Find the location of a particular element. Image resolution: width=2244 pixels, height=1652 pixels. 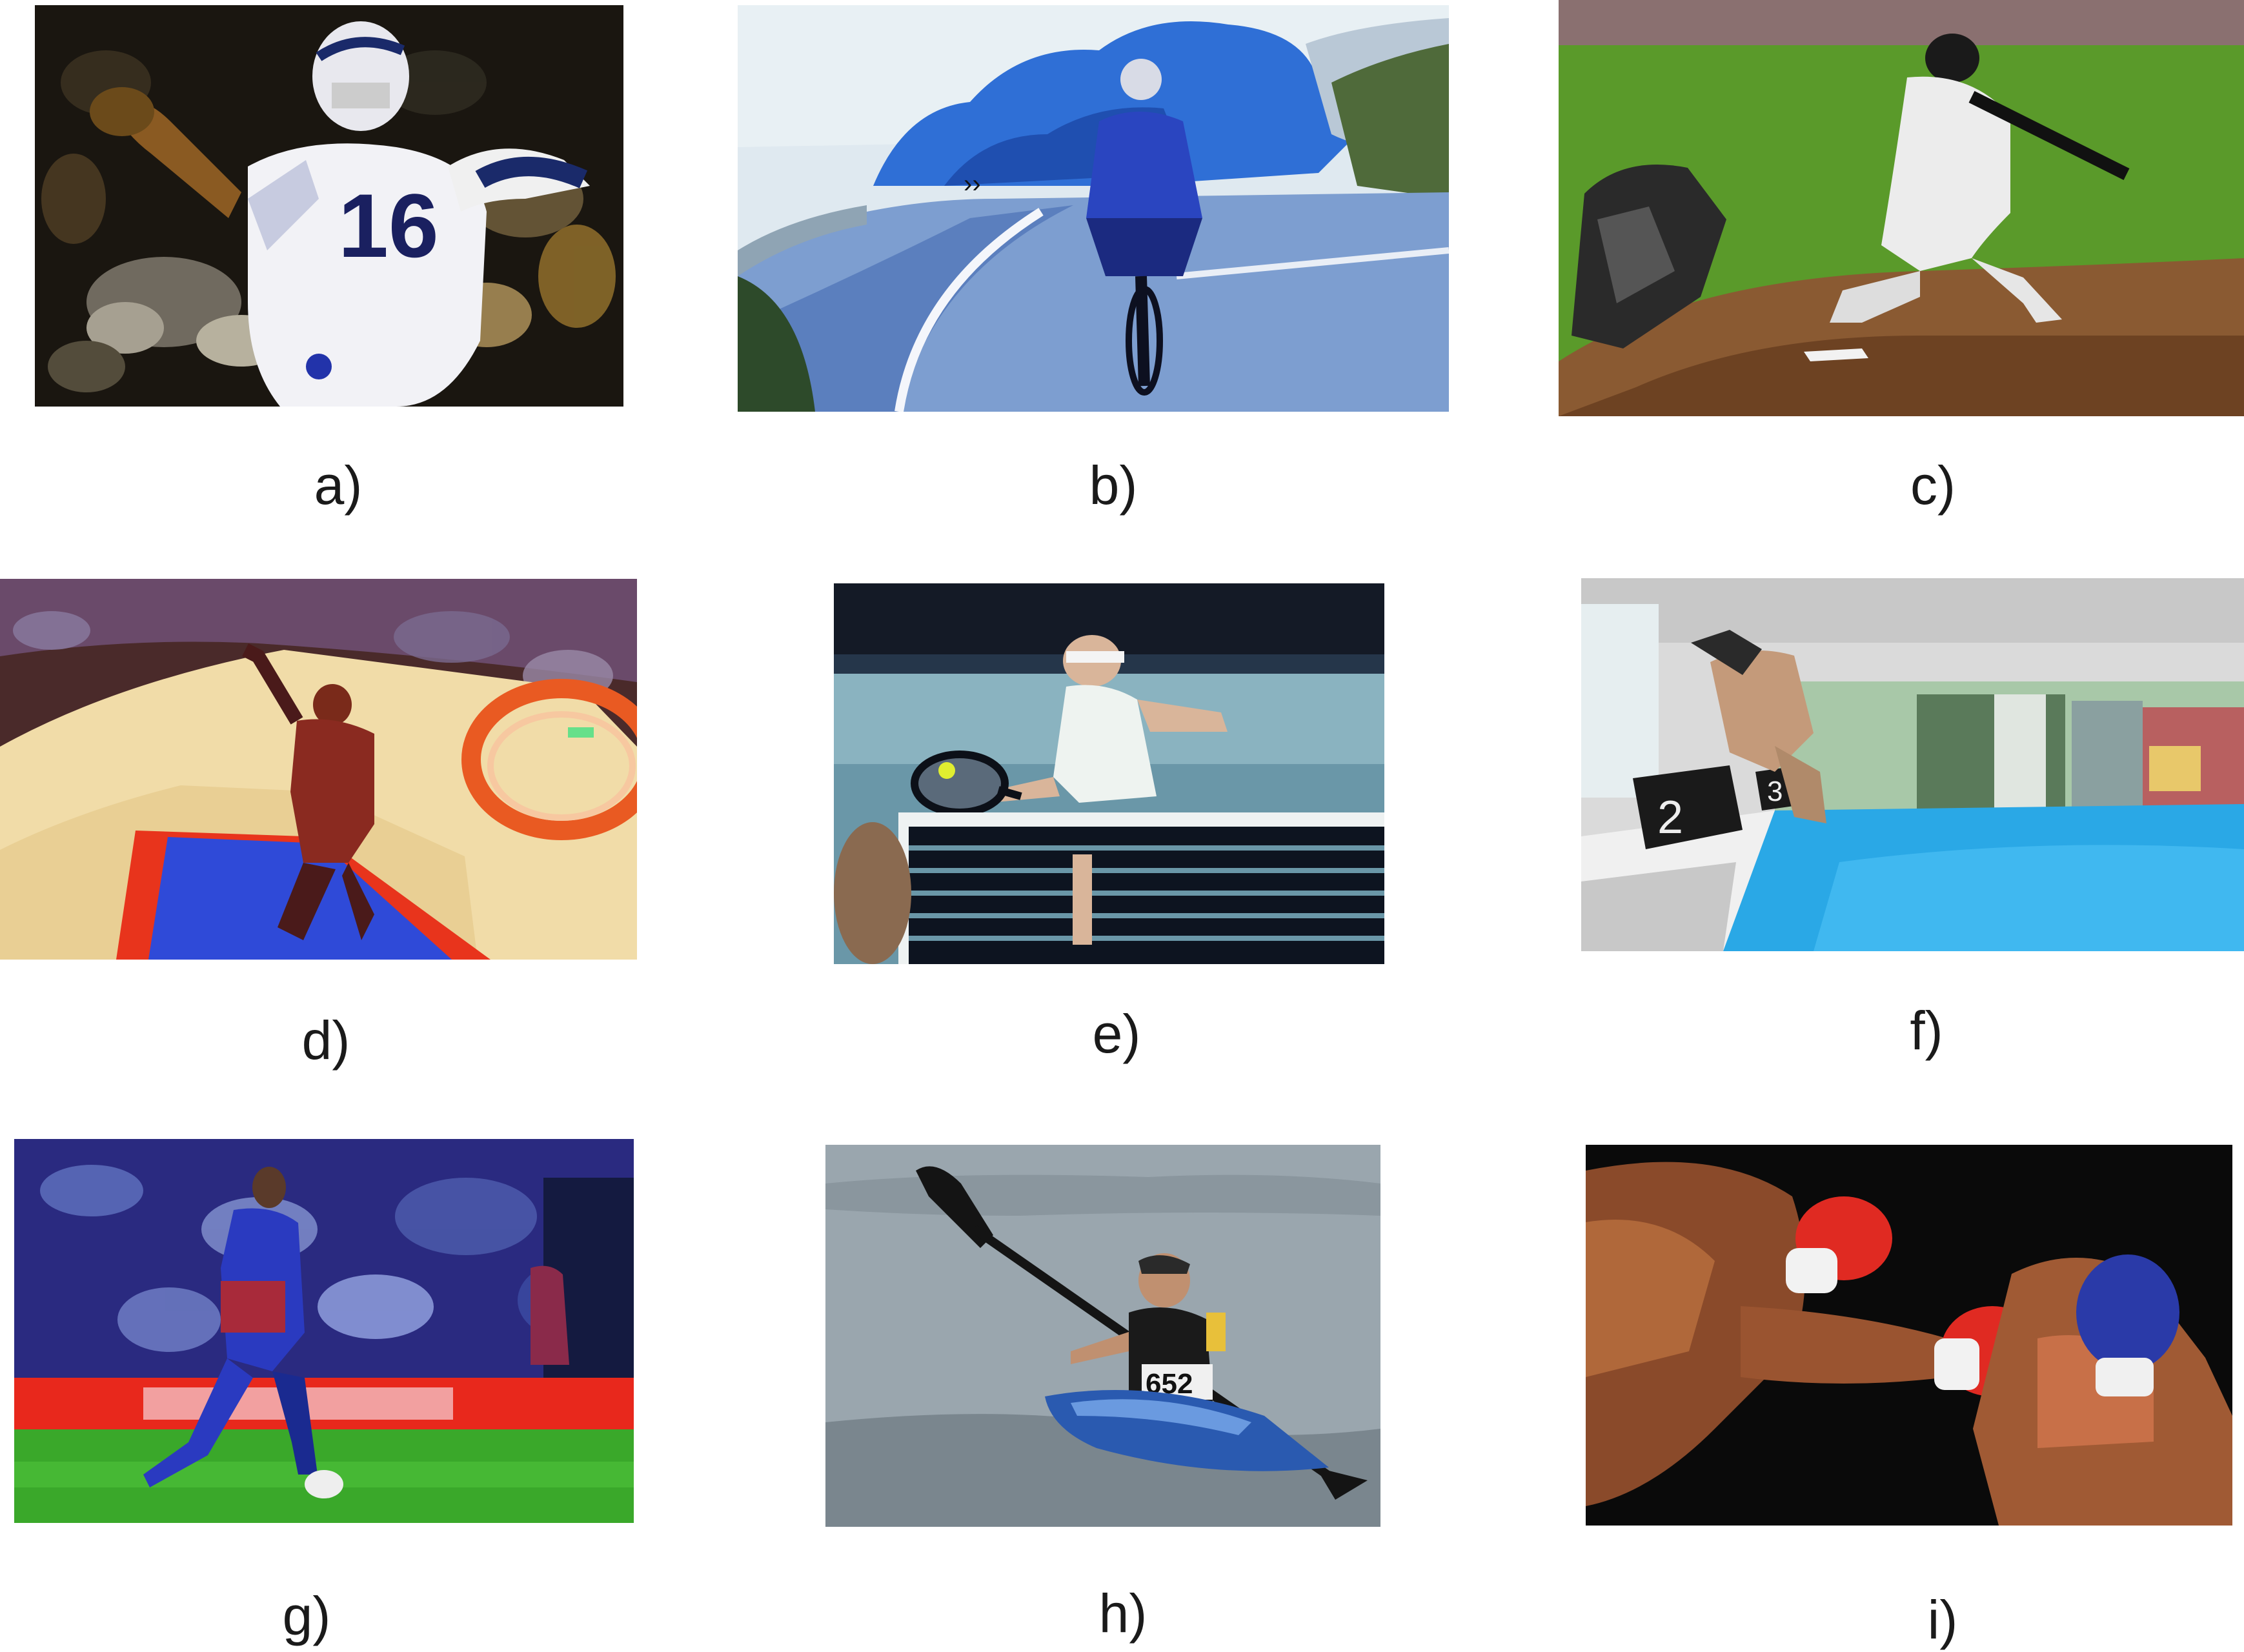

panel-g-soccer is located at coordinates (324, 1331).